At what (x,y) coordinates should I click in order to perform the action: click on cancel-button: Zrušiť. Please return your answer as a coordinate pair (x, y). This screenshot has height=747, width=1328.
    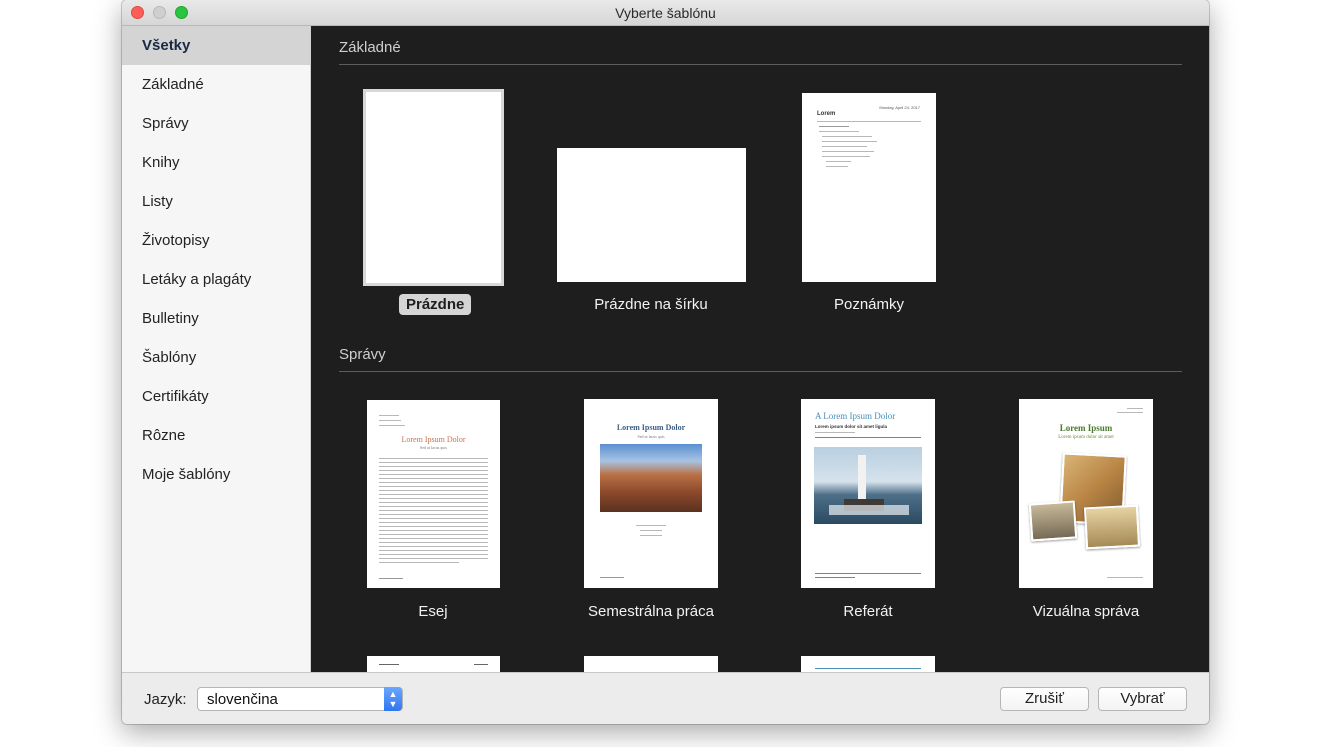
    Looking at the image, I should click on (1044, 699).